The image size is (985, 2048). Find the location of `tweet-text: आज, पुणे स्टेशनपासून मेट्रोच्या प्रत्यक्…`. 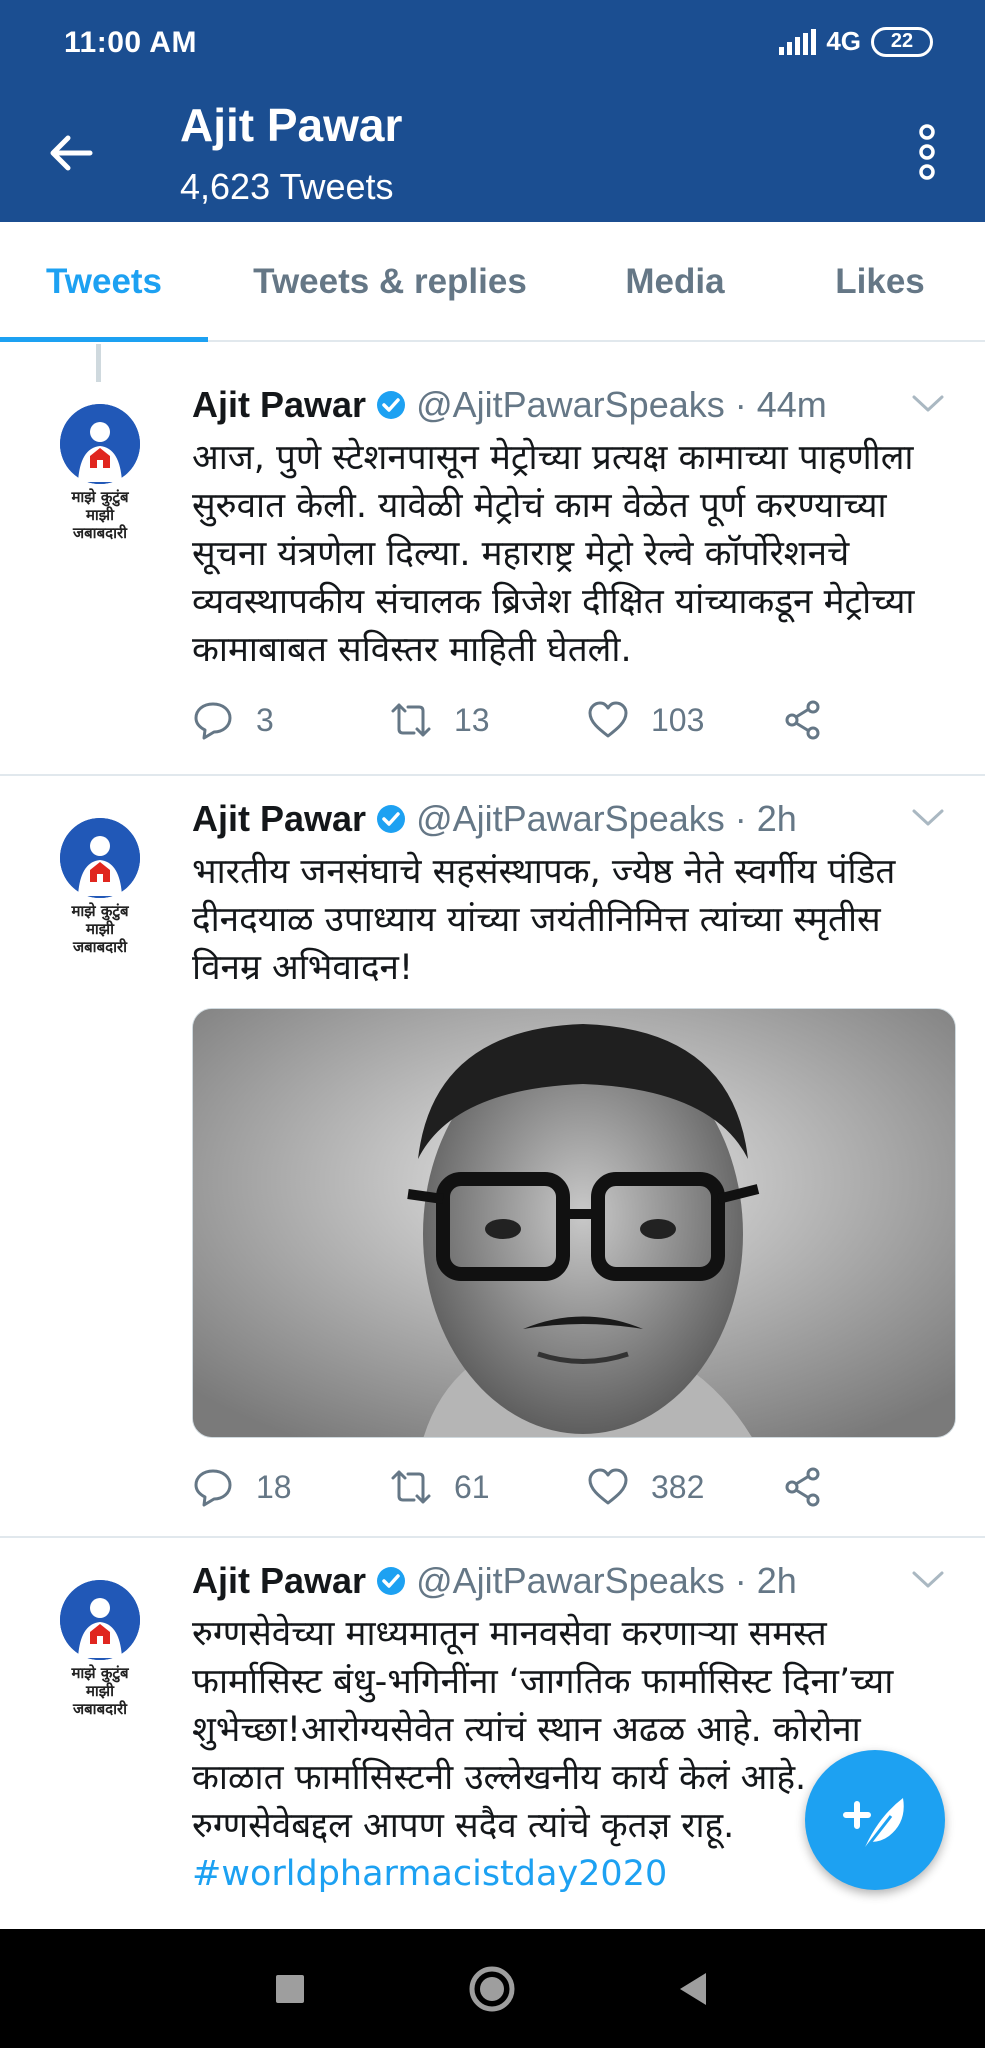

tweet-text: आज, पुणे स्टेशनपासून मेट्रोच्या प्रत्यक्… is located at coordinates (553, 554).